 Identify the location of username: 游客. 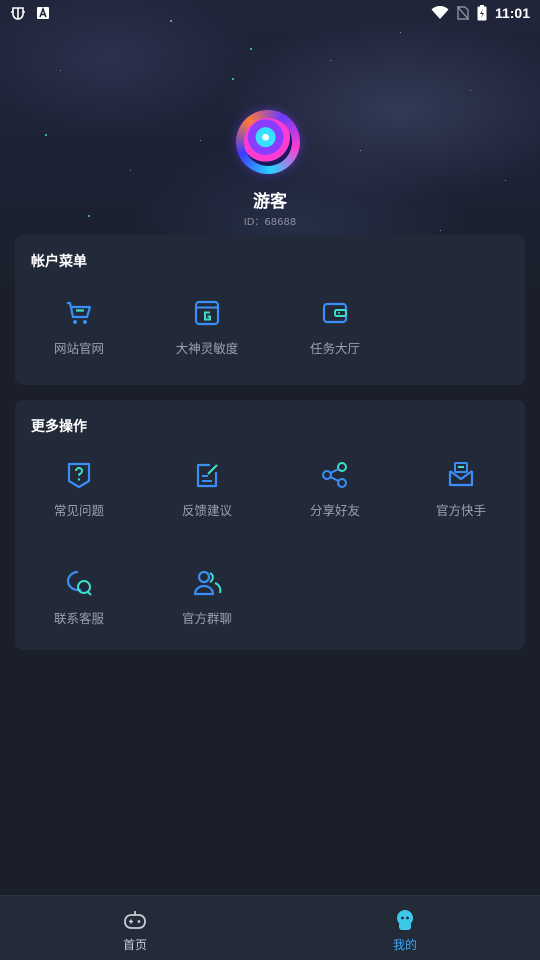
(270, 202).